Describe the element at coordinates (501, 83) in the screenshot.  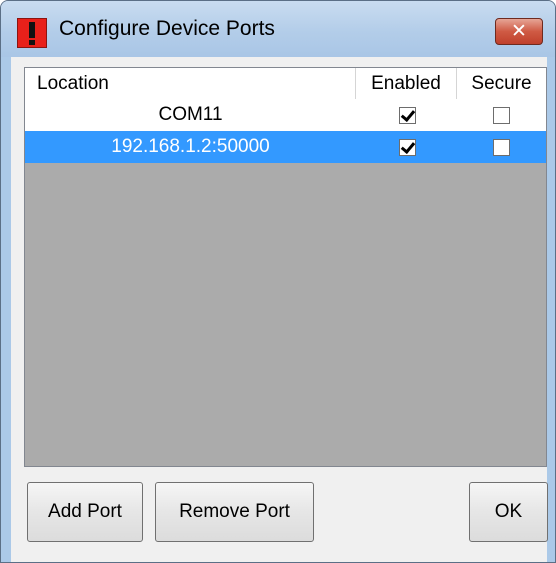
I see `column-header-secure: Secure` at that location.